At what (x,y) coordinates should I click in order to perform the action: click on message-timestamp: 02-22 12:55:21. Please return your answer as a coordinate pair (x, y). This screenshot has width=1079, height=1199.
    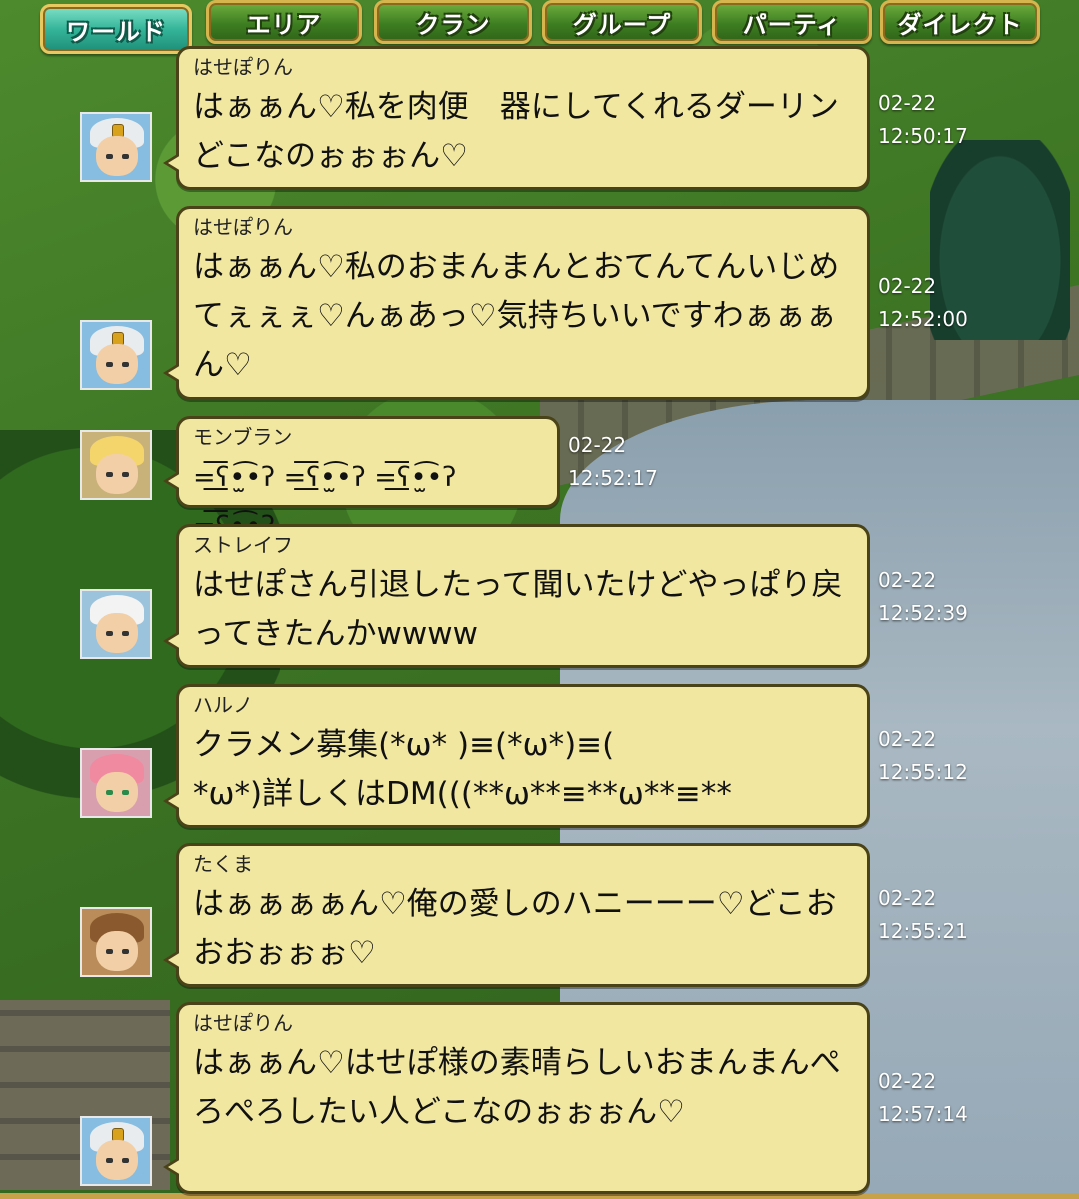
    Looking at the image, I should click on (923, 914).